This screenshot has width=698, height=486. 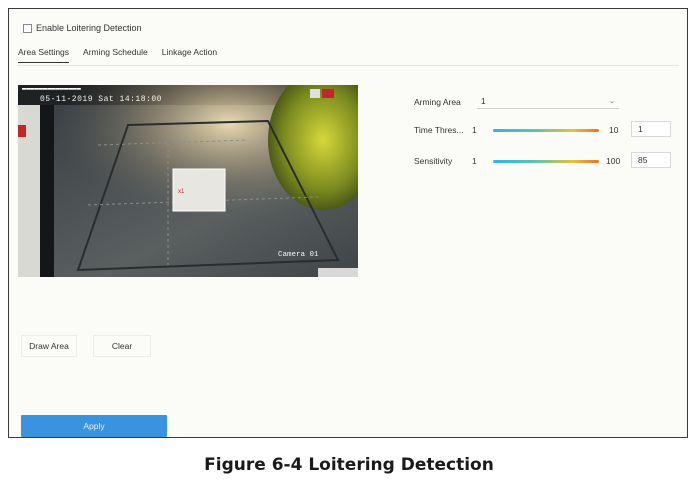 I want to click on chevron-down-icon: ⌄, so click(x=612, y=101).